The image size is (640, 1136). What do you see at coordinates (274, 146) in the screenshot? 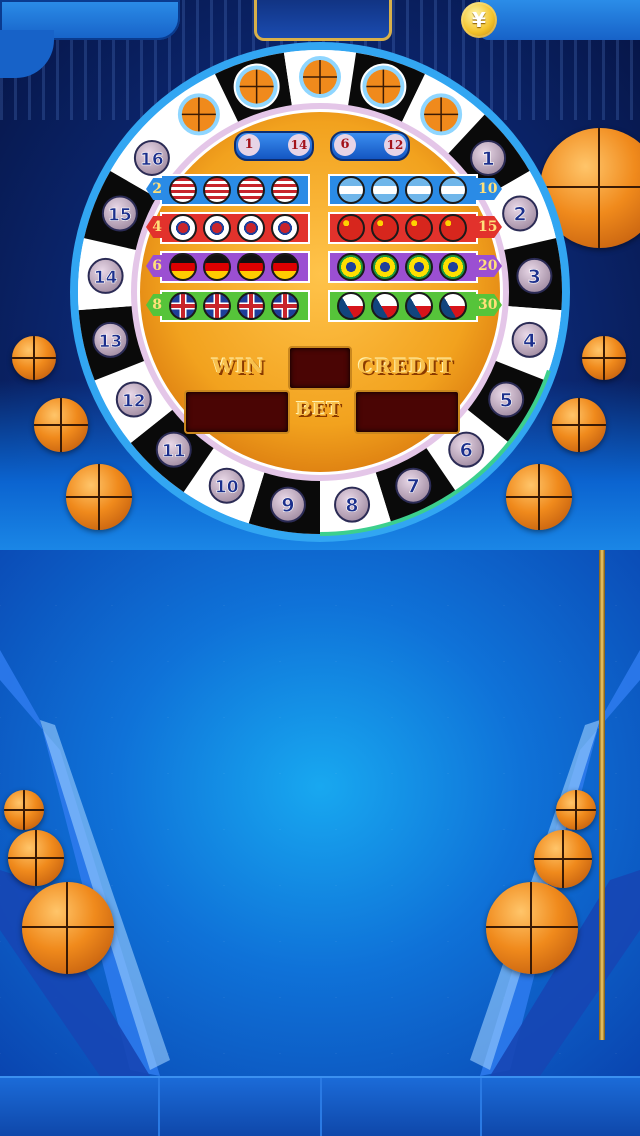
I see `bonus-capsule-left: 1 14` at bounding box center [274, 146].